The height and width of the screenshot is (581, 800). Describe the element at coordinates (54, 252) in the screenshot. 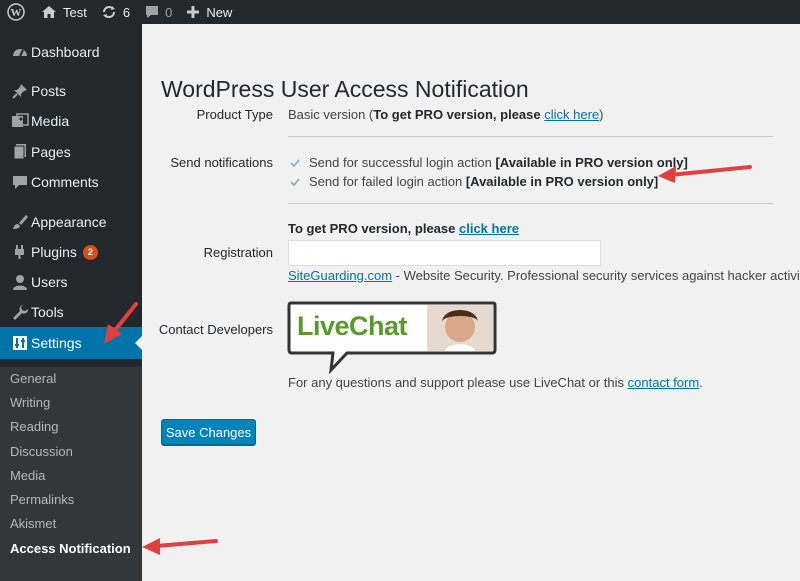

I see `sidebar-item-label: Plugins` at that location.